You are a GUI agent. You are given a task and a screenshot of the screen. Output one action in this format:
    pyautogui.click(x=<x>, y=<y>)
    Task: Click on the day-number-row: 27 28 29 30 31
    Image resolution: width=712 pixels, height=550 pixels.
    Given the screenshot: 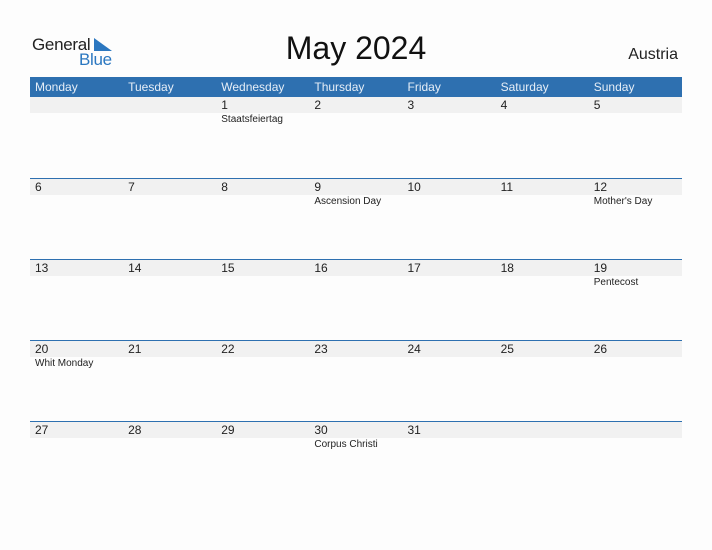 What is the action you would take?
    pyautogui.click(x=356, y=430)
    